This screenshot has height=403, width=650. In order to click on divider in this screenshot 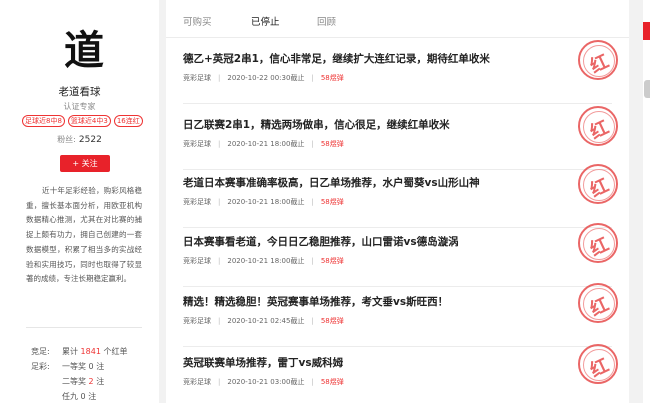, I will do `click(84, 327)`.